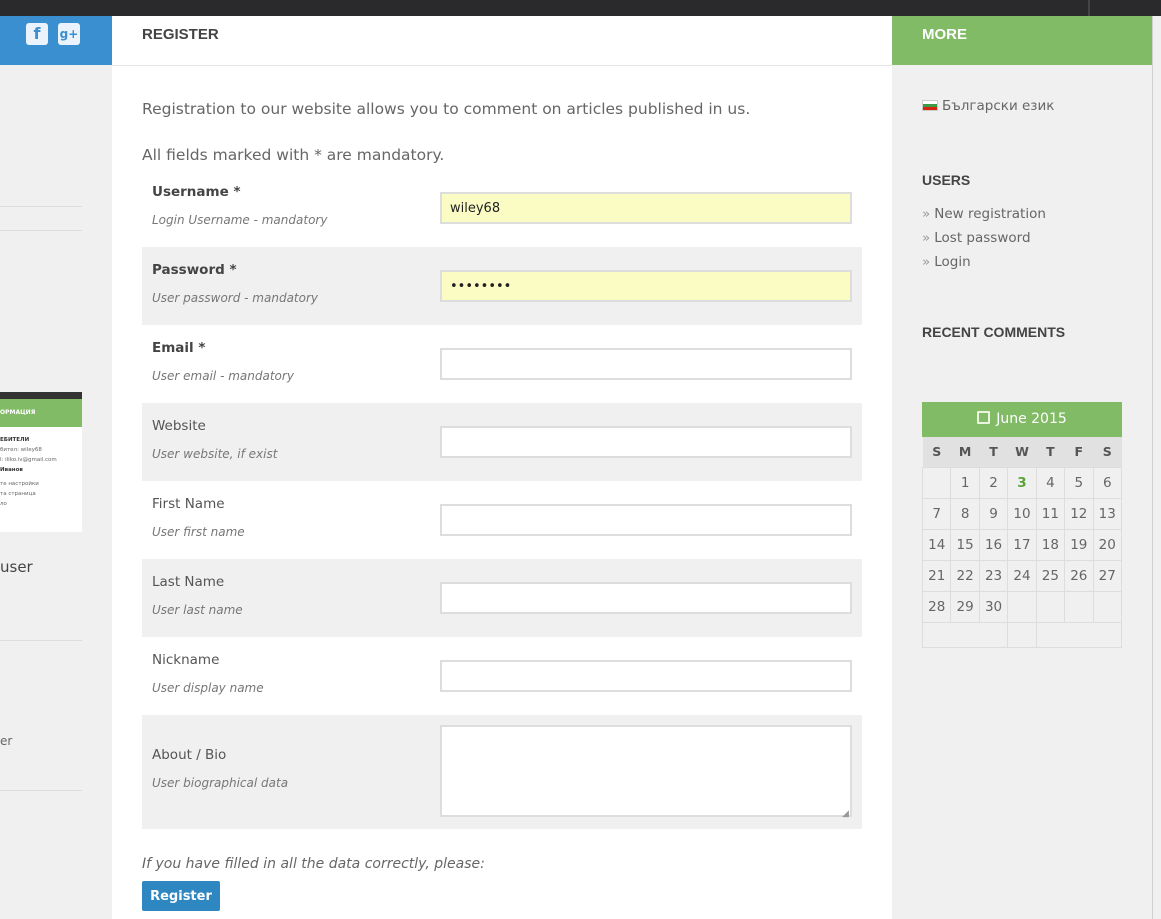  I want to click on calendar-day: 24, so click(1022, 575).